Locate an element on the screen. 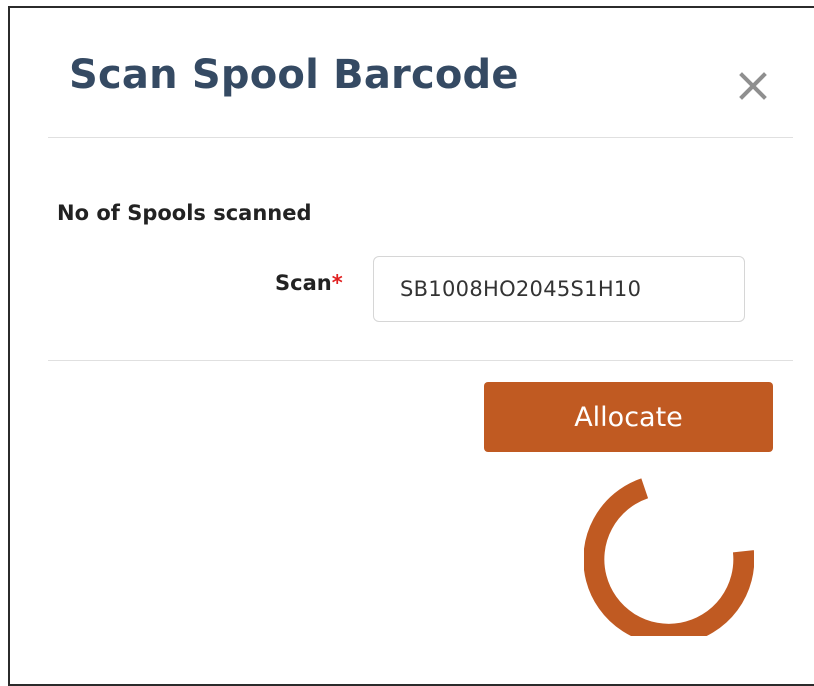 The height and width of the screenshot is (686, 814). close-icon is located at coordinates (753, 86).